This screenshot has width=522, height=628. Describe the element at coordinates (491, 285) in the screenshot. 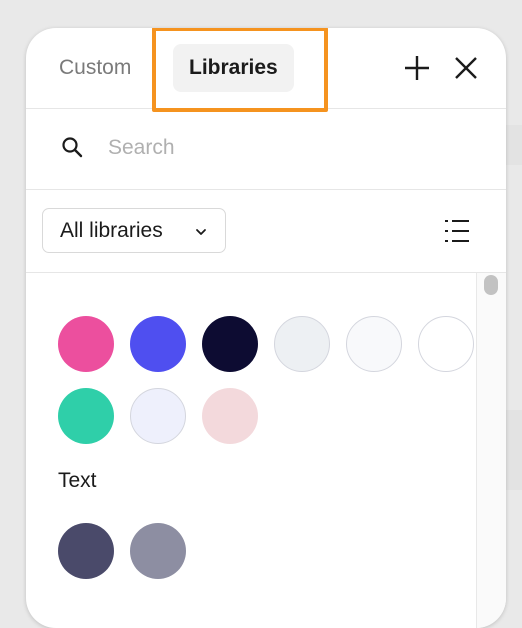

I see `scrollbar-thumb` at that location.